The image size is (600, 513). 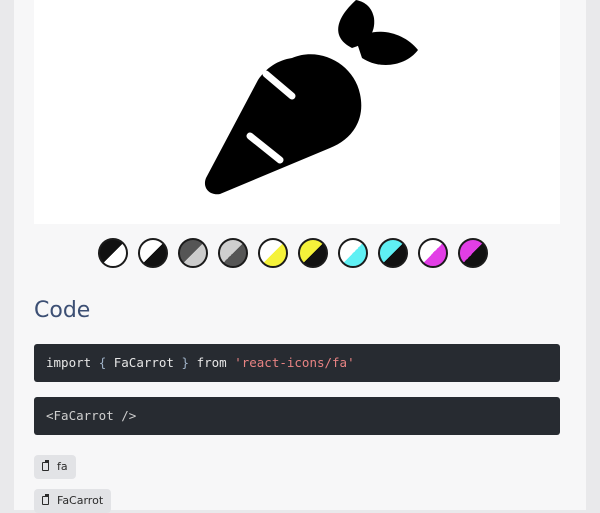 What do you see at coordinates (143, 362) in the screenshot?
I see `component-name: FaCarrot` at bounding box center [143, 362].